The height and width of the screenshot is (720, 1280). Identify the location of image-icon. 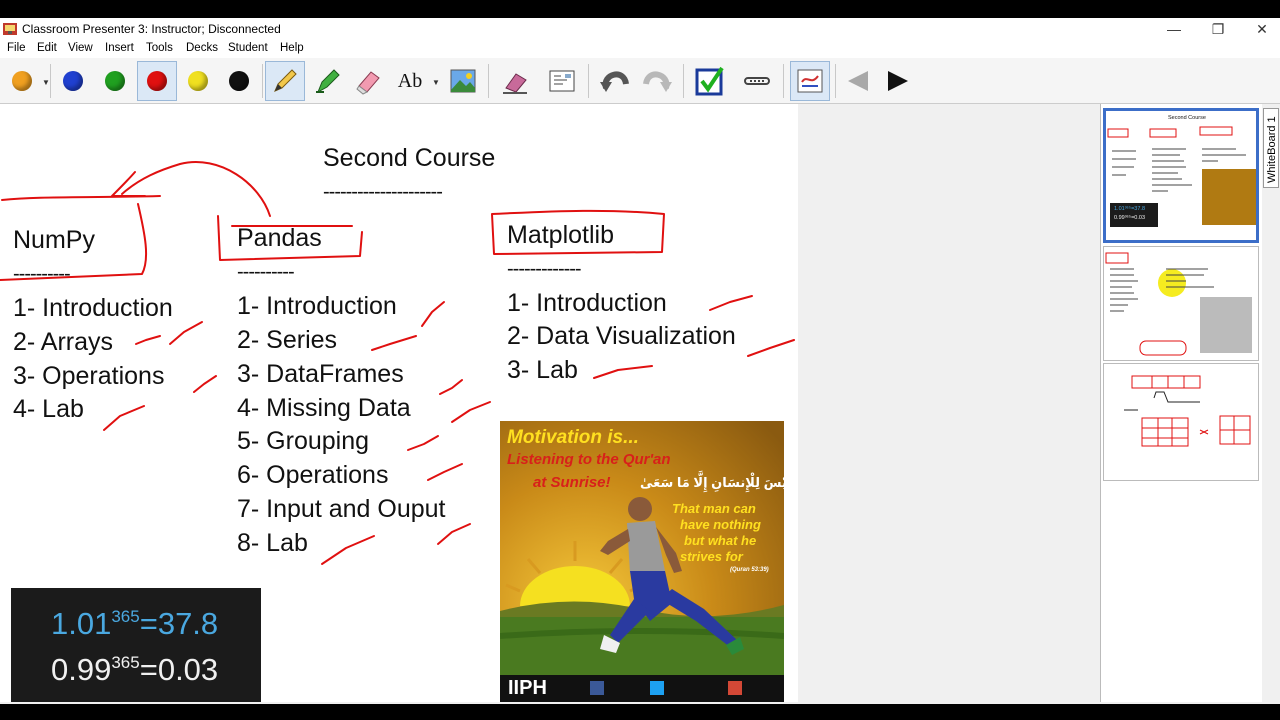
(463, 81).